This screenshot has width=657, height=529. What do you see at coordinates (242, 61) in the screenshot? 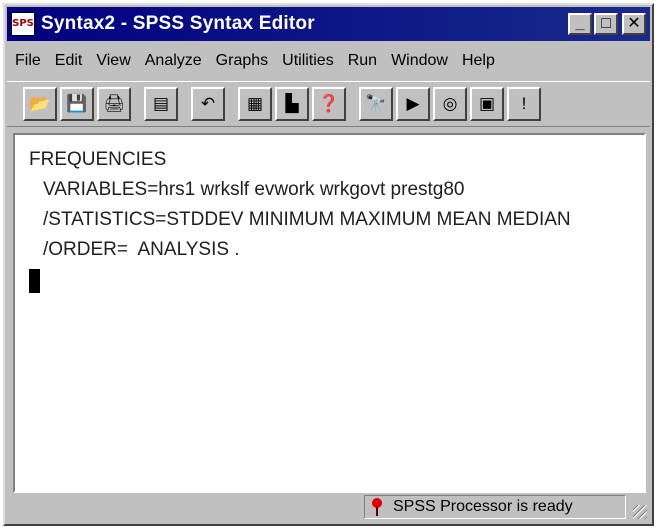
I see `menu-graphs: Graphs` at bounding box center [242, 61].